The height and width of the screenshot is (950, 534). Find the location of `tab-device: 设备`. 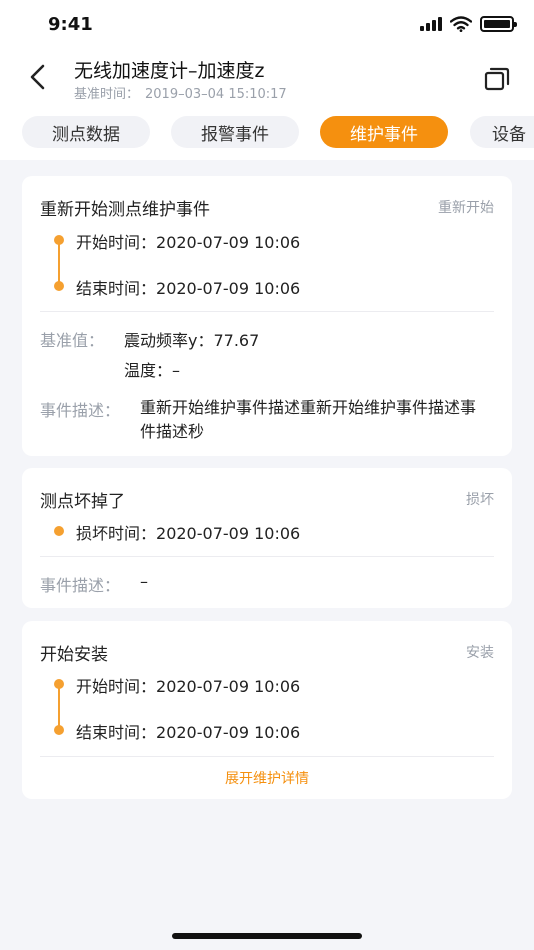

tab-device: 设备 is located at coordinates (502, 132).